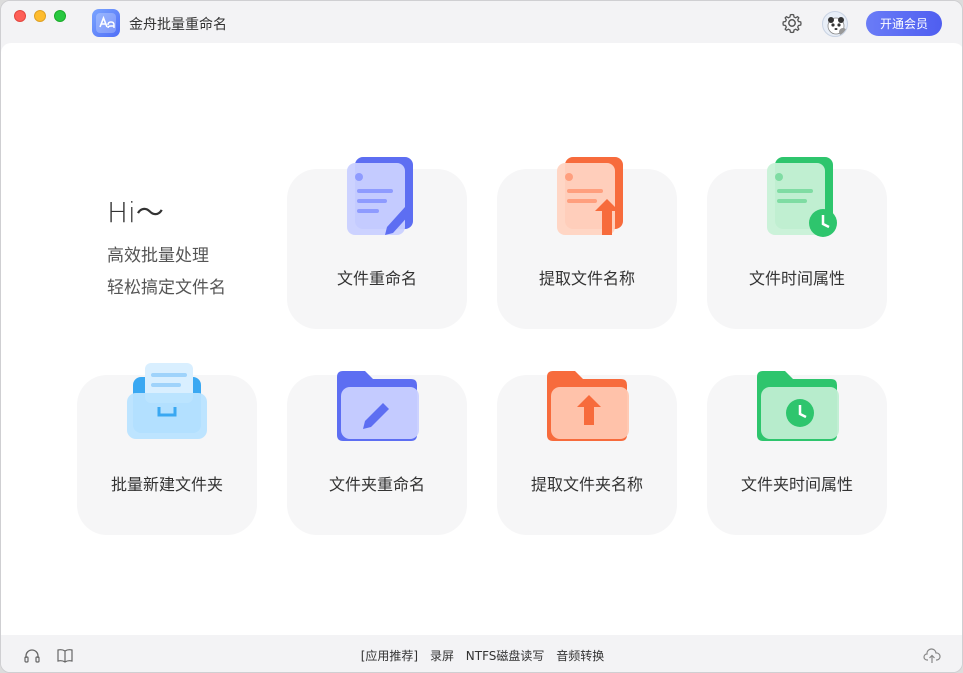  I want to click on file-rename-icon, so click(377, 199).